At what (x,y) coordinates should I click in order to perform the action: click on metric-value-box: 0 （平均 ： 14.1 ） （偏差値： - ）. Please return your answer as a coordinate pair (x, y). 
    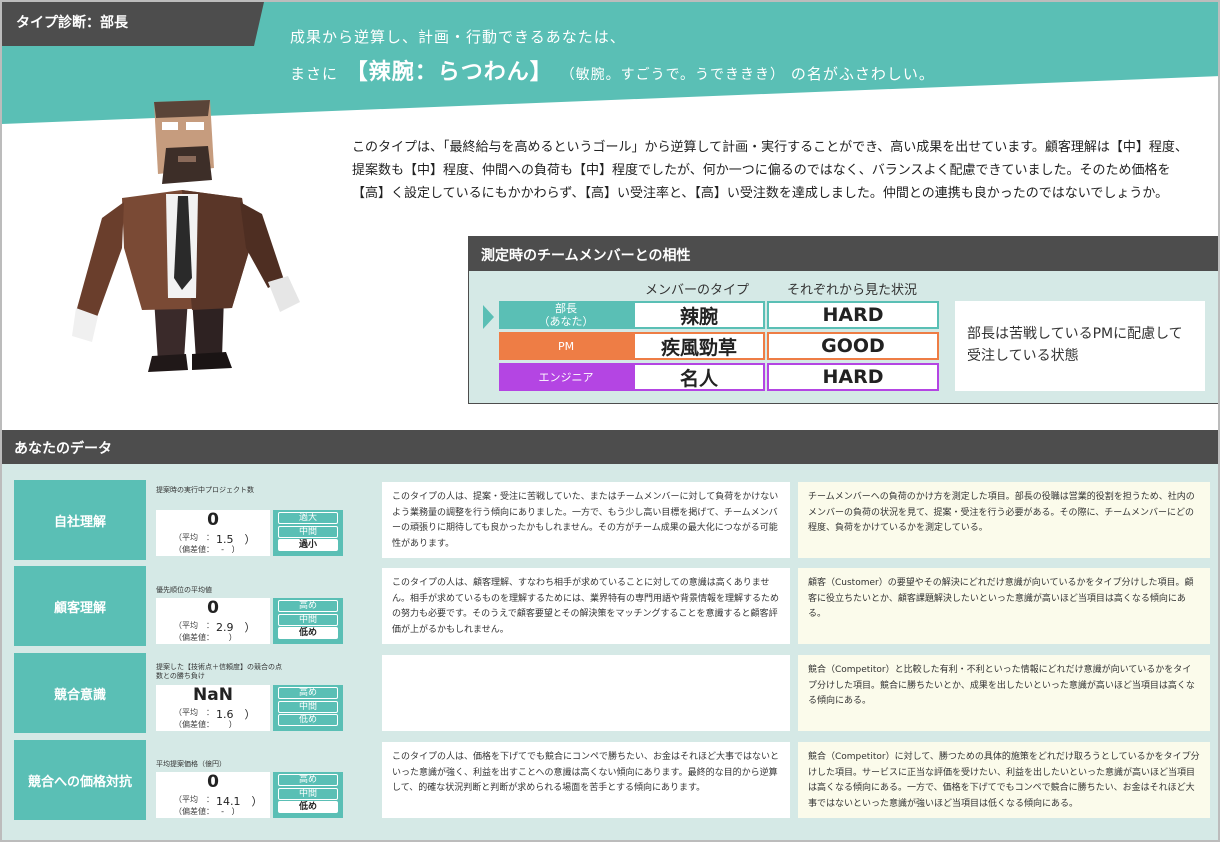
    Looking at the image, I should click on (213, 795).